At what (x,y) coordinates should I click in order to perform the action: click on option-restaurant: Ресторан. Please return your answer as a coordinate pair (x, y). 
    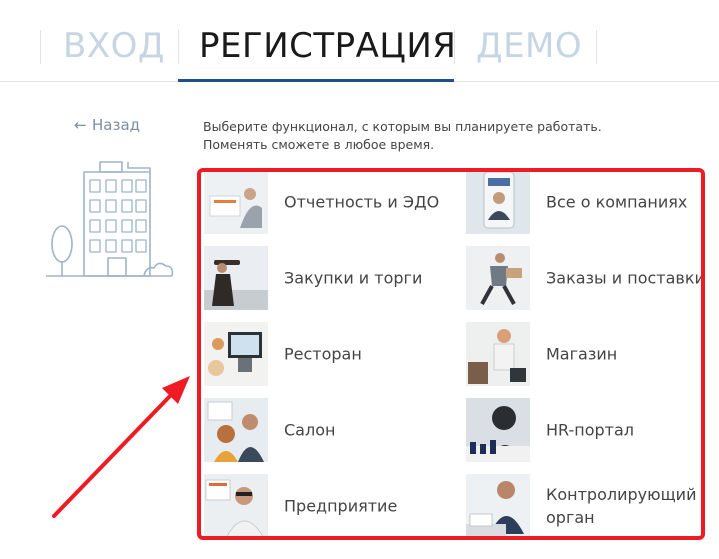
    Looking at the image, I should click on (324, 354).